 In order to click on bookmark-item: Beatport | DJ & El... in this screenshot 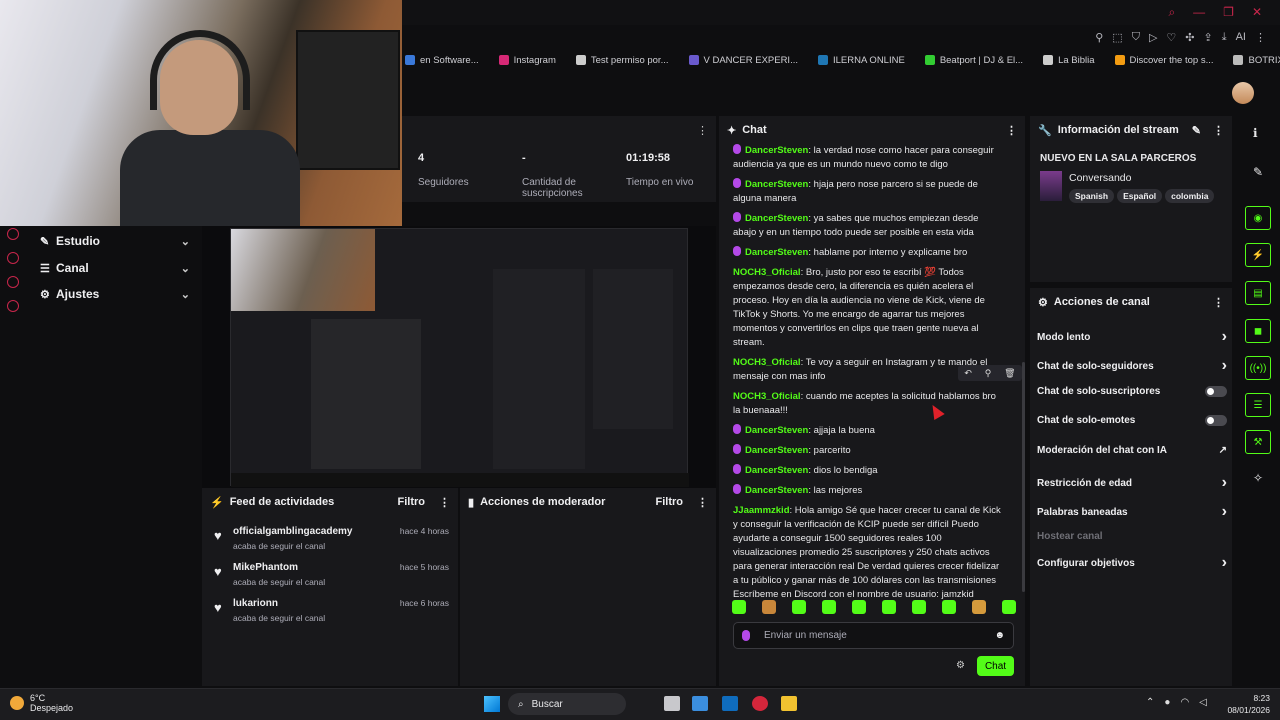, I will do `click(973, 60)`.